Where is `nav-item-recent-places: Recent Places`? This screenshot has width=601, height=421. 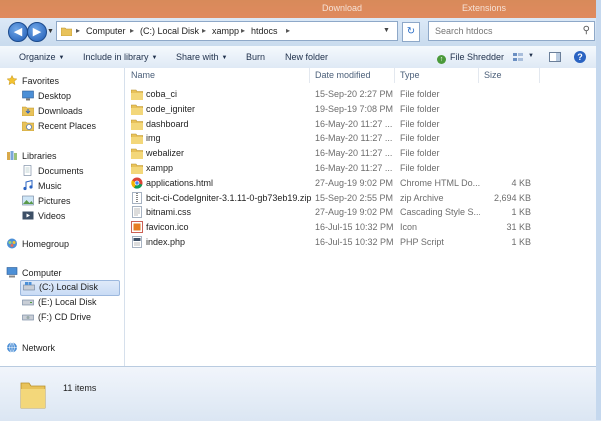 nav-item-recent-places: Recent Places is located at coordinates (59, 127).